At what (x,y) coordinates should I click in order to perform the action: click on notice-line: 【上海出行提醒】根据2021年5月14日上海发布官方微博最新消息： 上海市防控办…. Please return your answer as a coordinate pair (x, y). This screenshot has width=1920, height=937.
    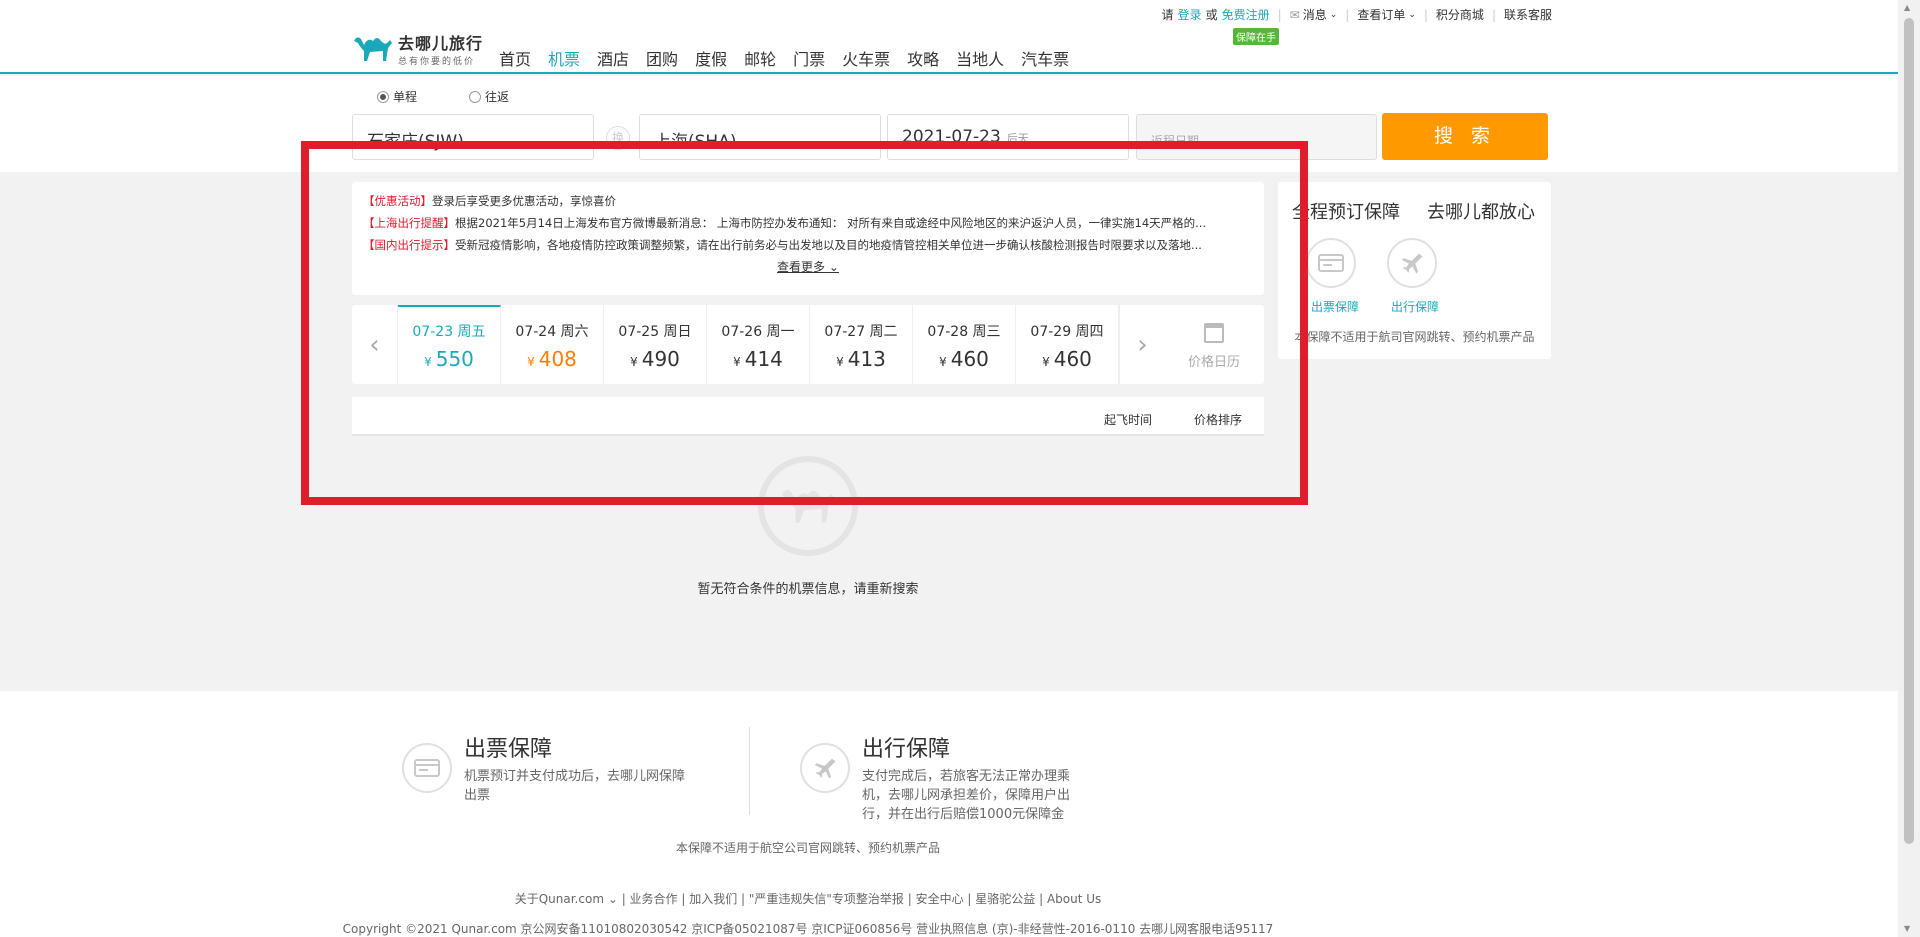
    Looking at the image, I should click on (808, 223).